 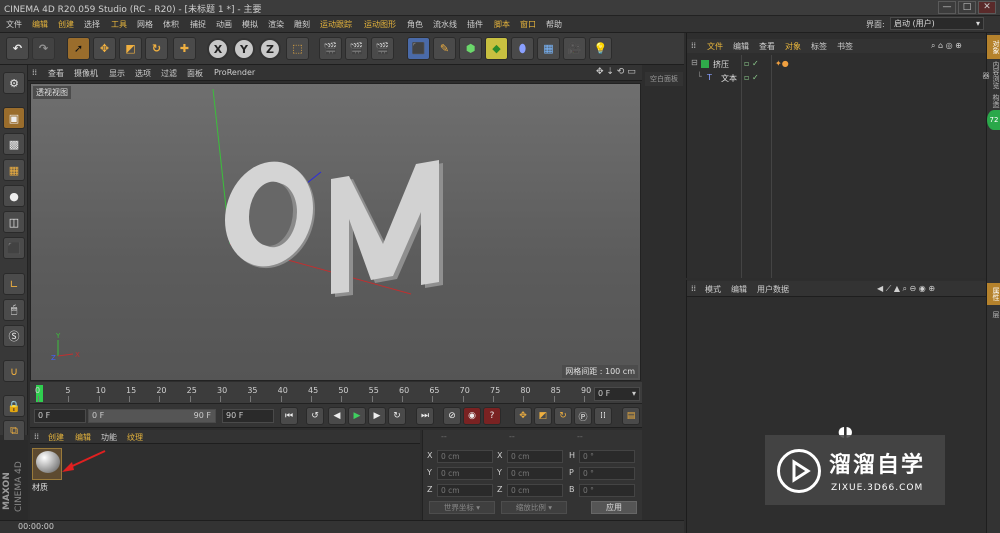 I want to click on end-frame-field: 90 F, so click(x=248, y=416).